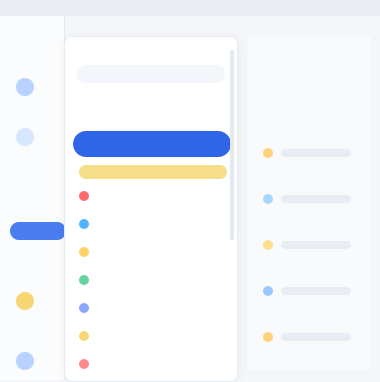 The width and height of the screenshot is (380, 382). I want to click on nav-selected-pill, so click(38, 231).